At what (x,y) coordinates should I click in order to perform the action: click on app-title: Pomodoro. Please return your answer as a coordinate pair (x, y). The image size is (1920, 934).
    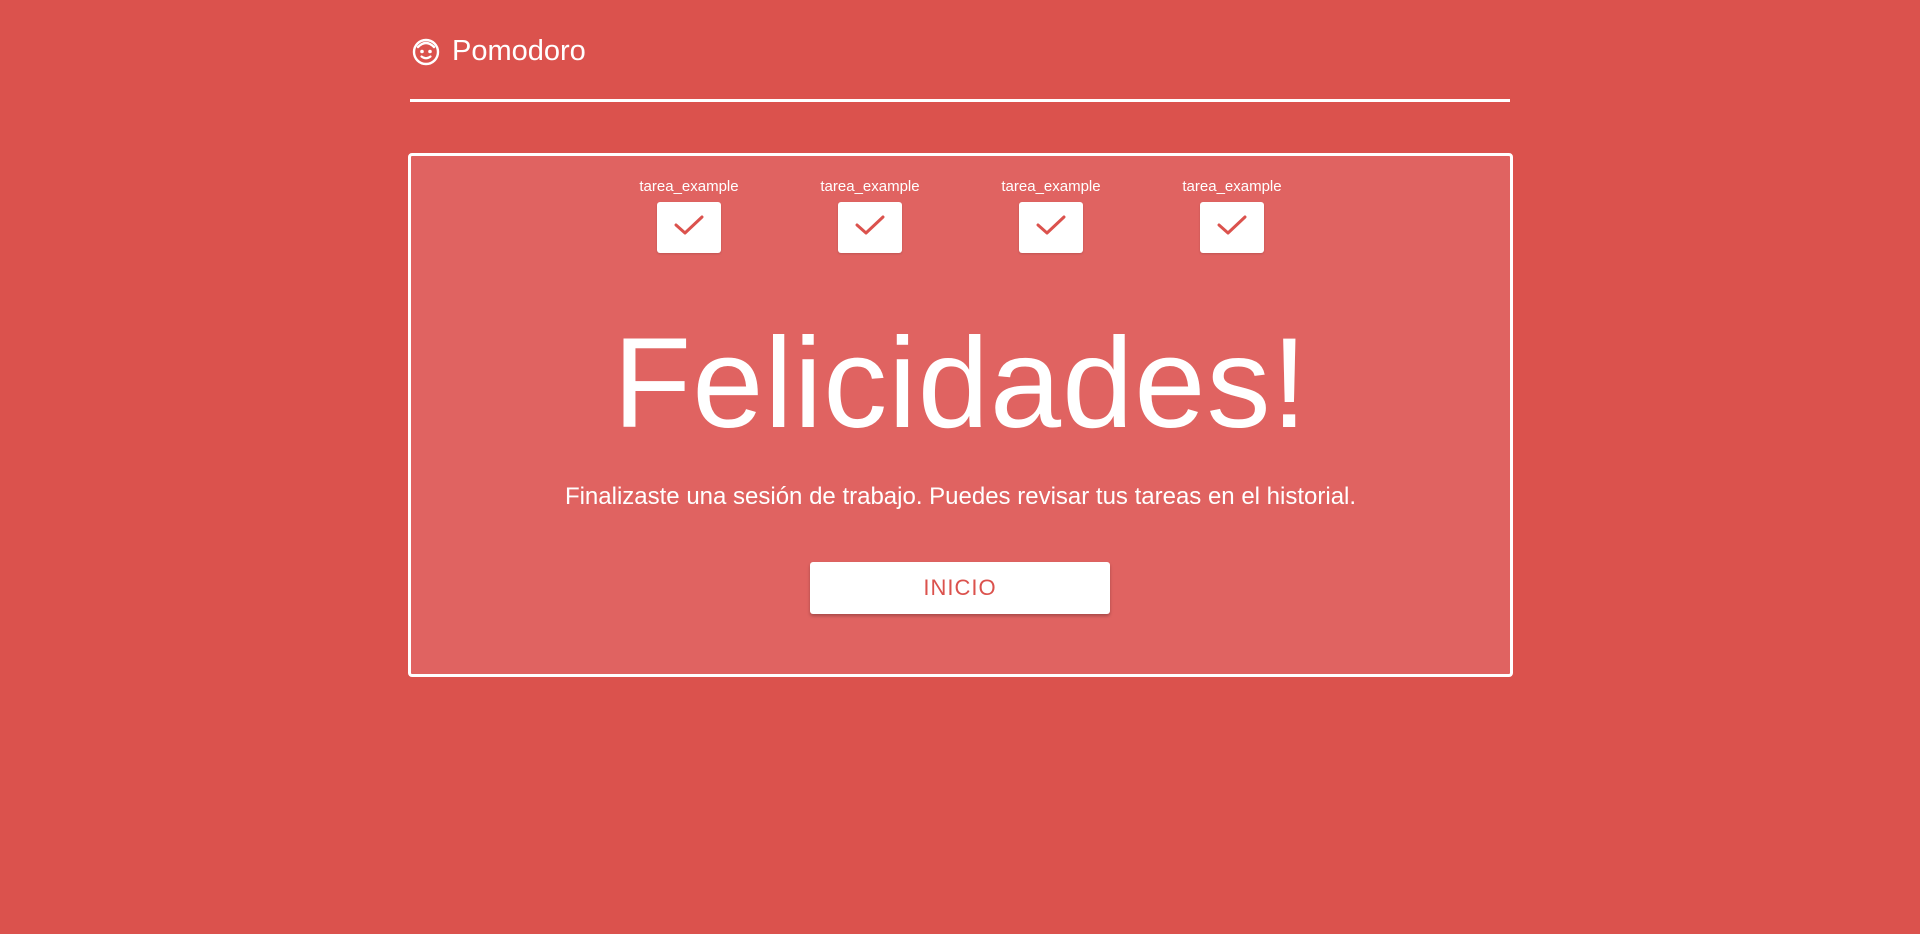
    Looking at the image, I should click on (519, 50).